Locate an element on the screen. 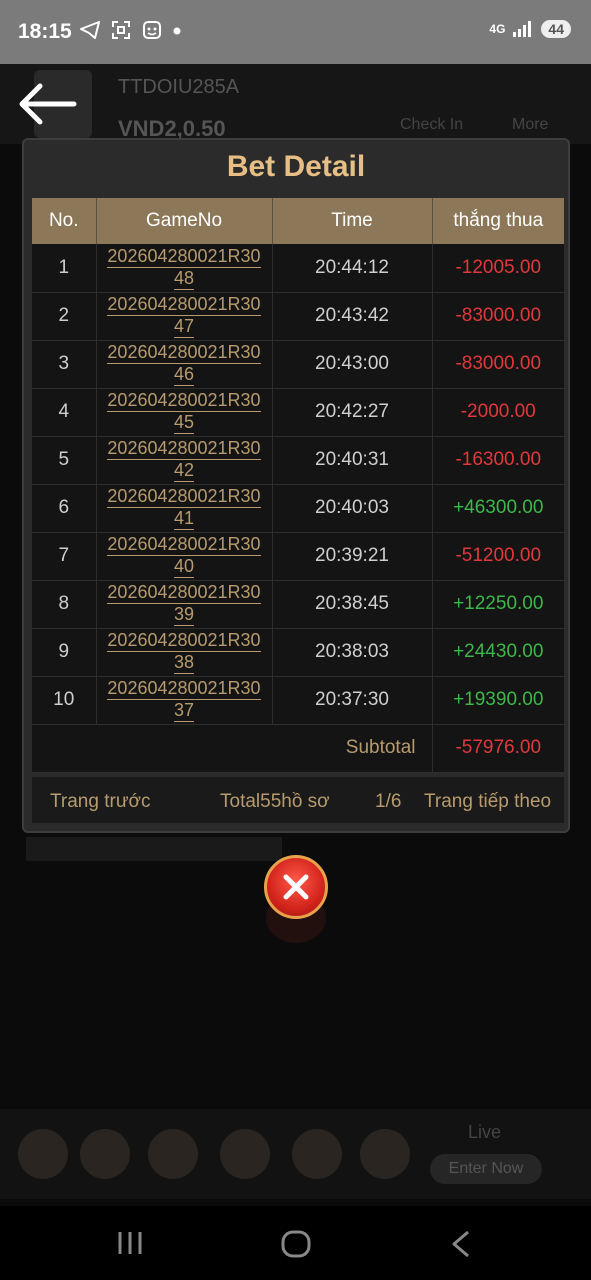  game-number-suffix: 46 is located at coordinates (184, 375).